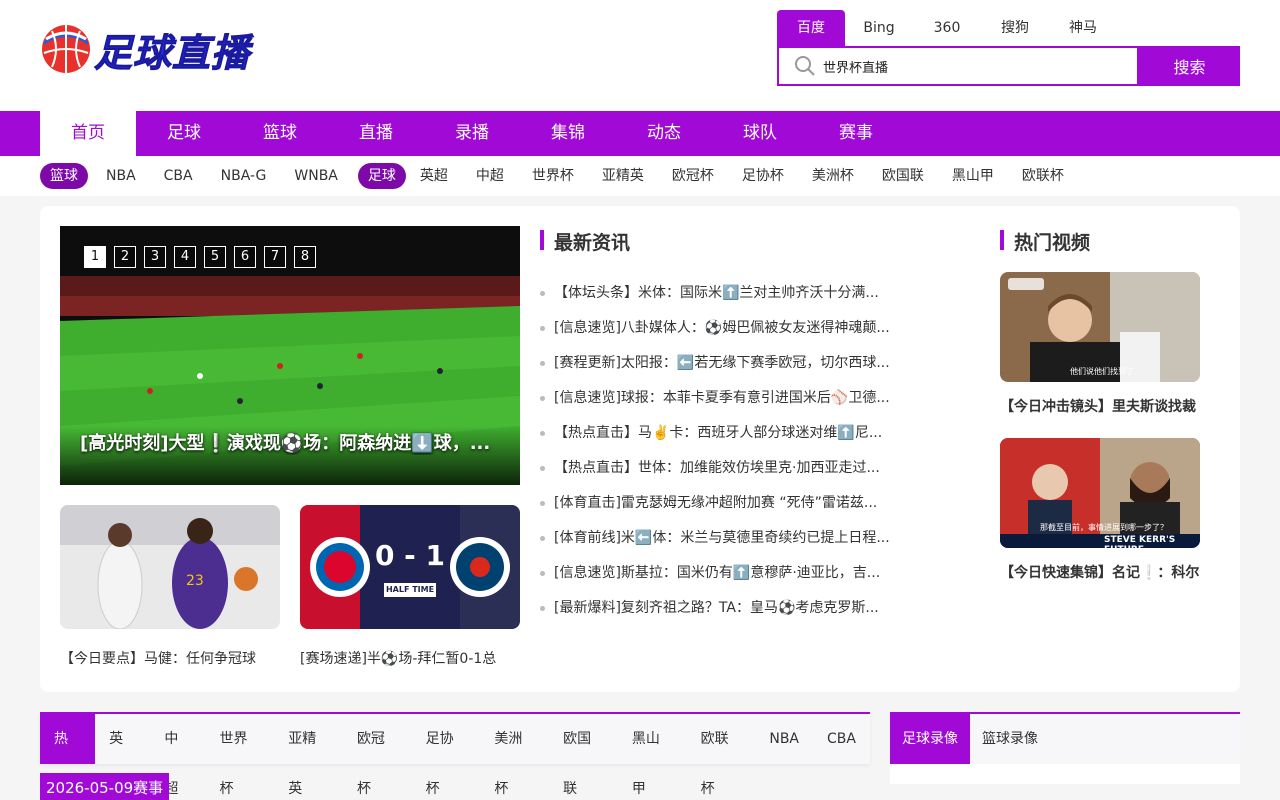 The height and width of the screenshot is (800, 1280). What do you see at coordinates (66, 49) in the screenshot?
I see `basketball-football-logo-icon` at bounding box center [66, 49].